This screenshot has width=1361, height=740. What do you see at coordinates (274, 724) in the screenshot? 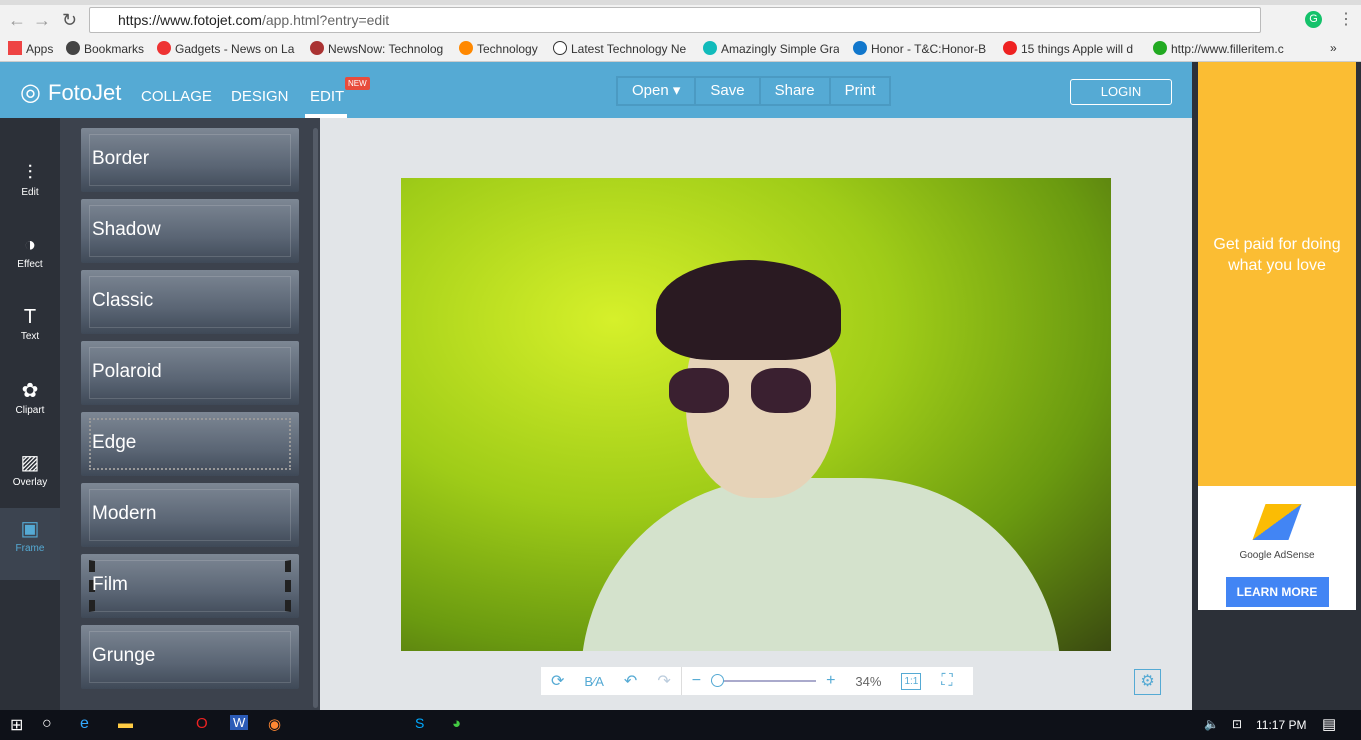
I see `firefox-icon: ◉` at bounding box center [274, 724].